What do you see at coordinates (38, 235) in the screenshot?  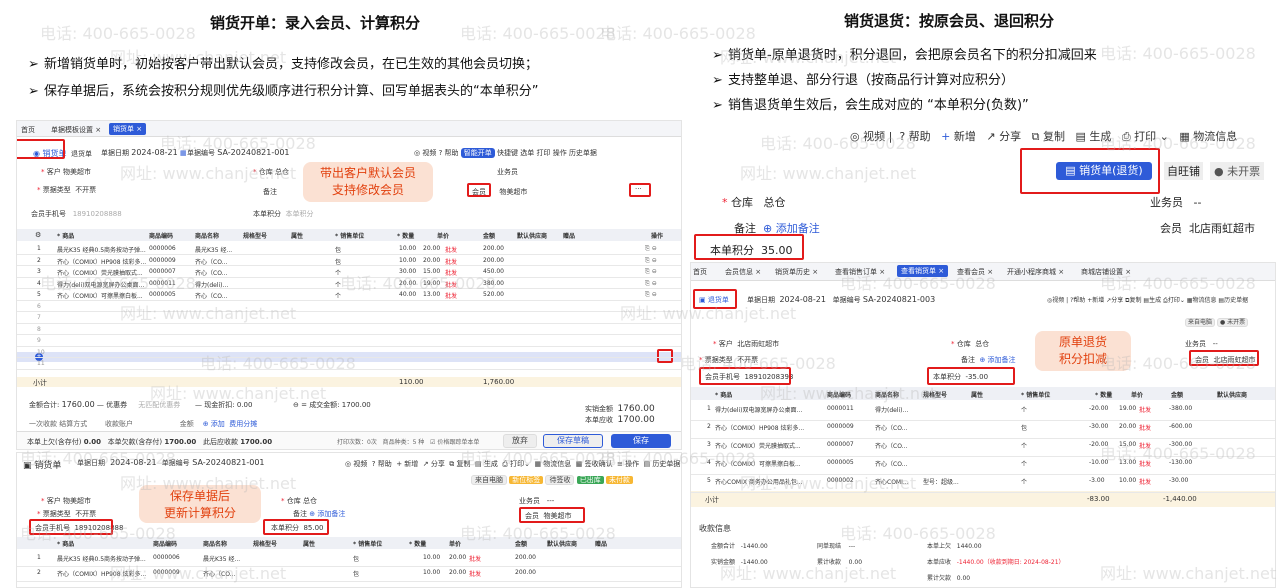 I see `col-settings-icon: ⚙` at bounding box center [38, 235].